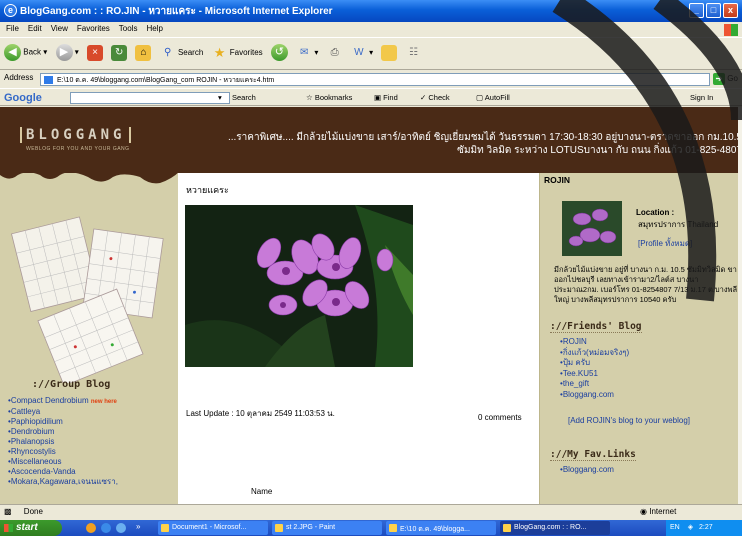 Image resolution: width=742 pixels, height=536 pixels. What do you see at coordinates (594, 374) in the screenshot?
I see `friend-item-tee-ku51: Tee.KU51` at bounding box center [594, 374].